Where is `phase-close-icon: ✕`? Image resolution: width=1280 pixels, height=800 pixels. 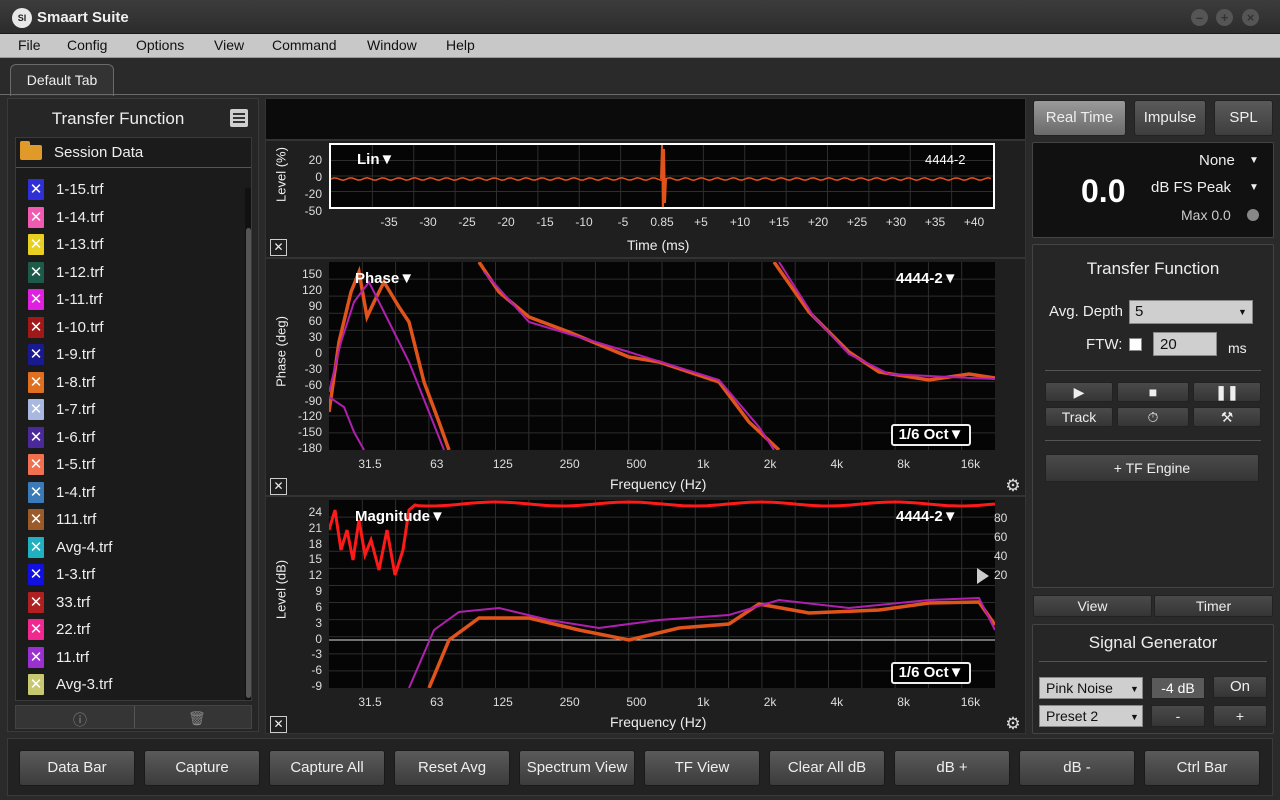
phase-close-icon: ✕ is located at coordinates (278, 486).